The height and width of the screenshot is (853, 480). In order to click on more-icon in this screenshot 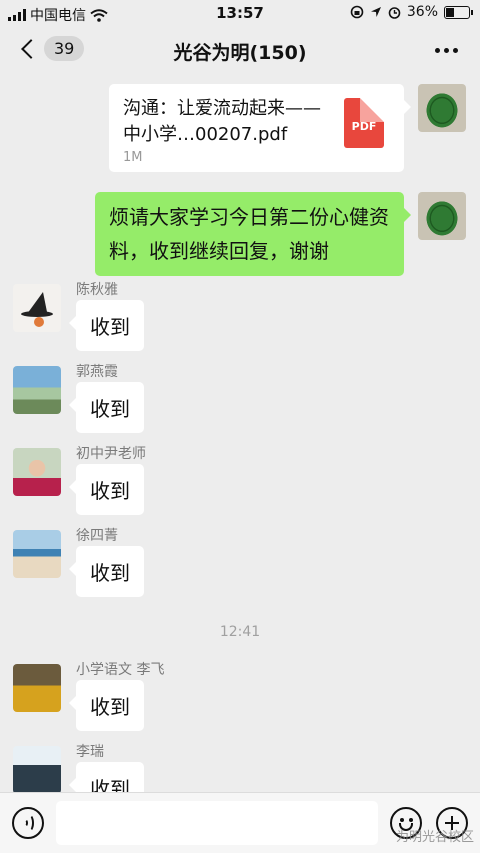, I will do `click(446, 50)`.